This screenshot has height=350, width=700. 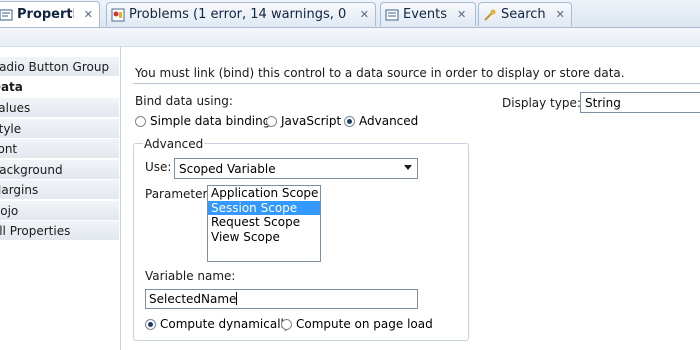 What do you see at coordinates (158, 167) in the screenshot?
I see `use-label: Use:` at bounding box center [158, 167].